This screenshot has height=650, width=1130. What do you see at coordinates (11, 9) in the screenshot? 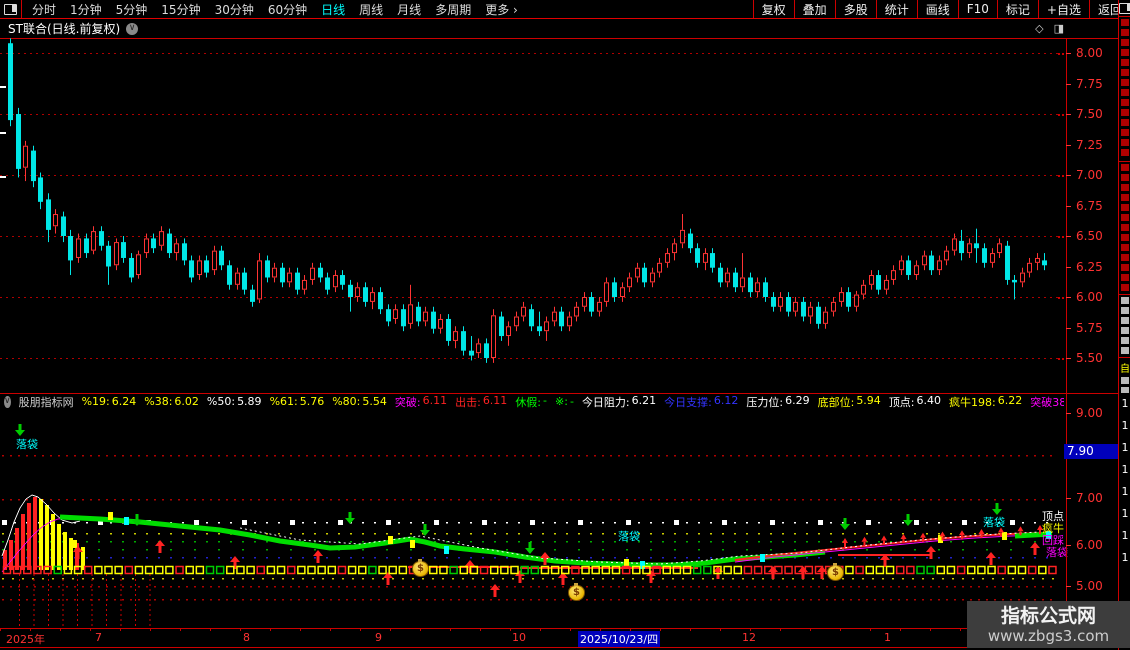
I see `window-layout-icon` at bounding box center [11, 9].